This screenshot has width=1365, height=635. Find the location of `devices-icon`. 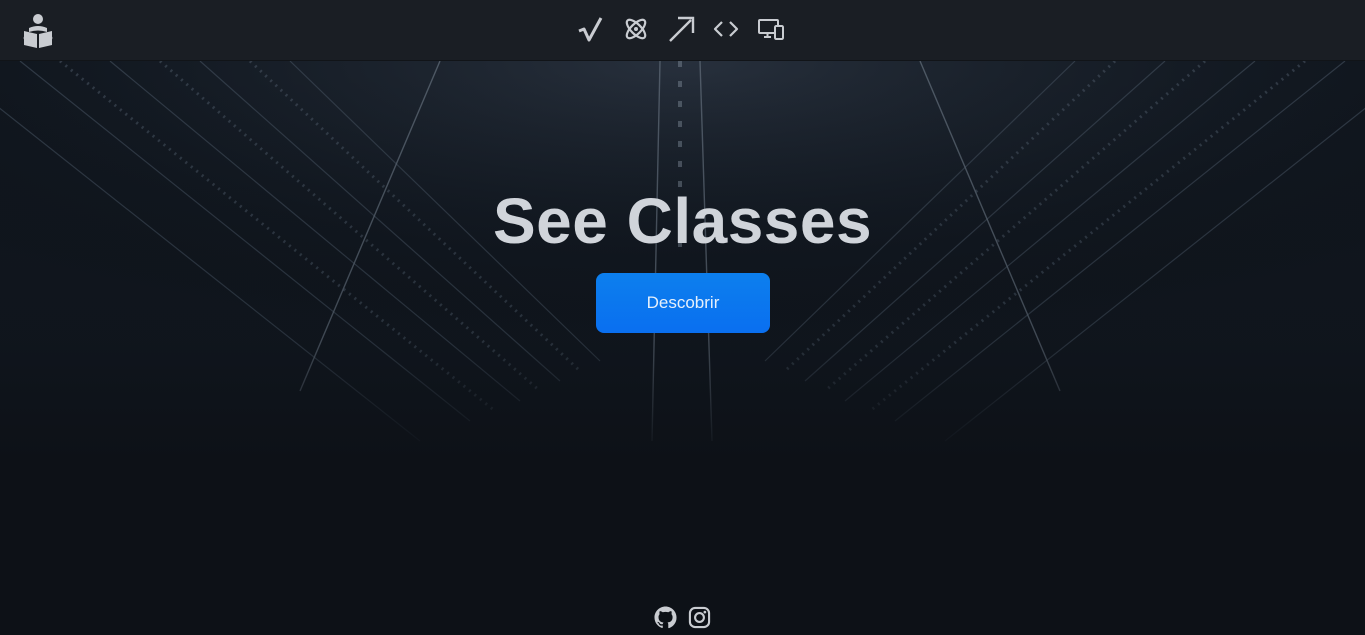

devices-icon is located at coordinates (771, 29).